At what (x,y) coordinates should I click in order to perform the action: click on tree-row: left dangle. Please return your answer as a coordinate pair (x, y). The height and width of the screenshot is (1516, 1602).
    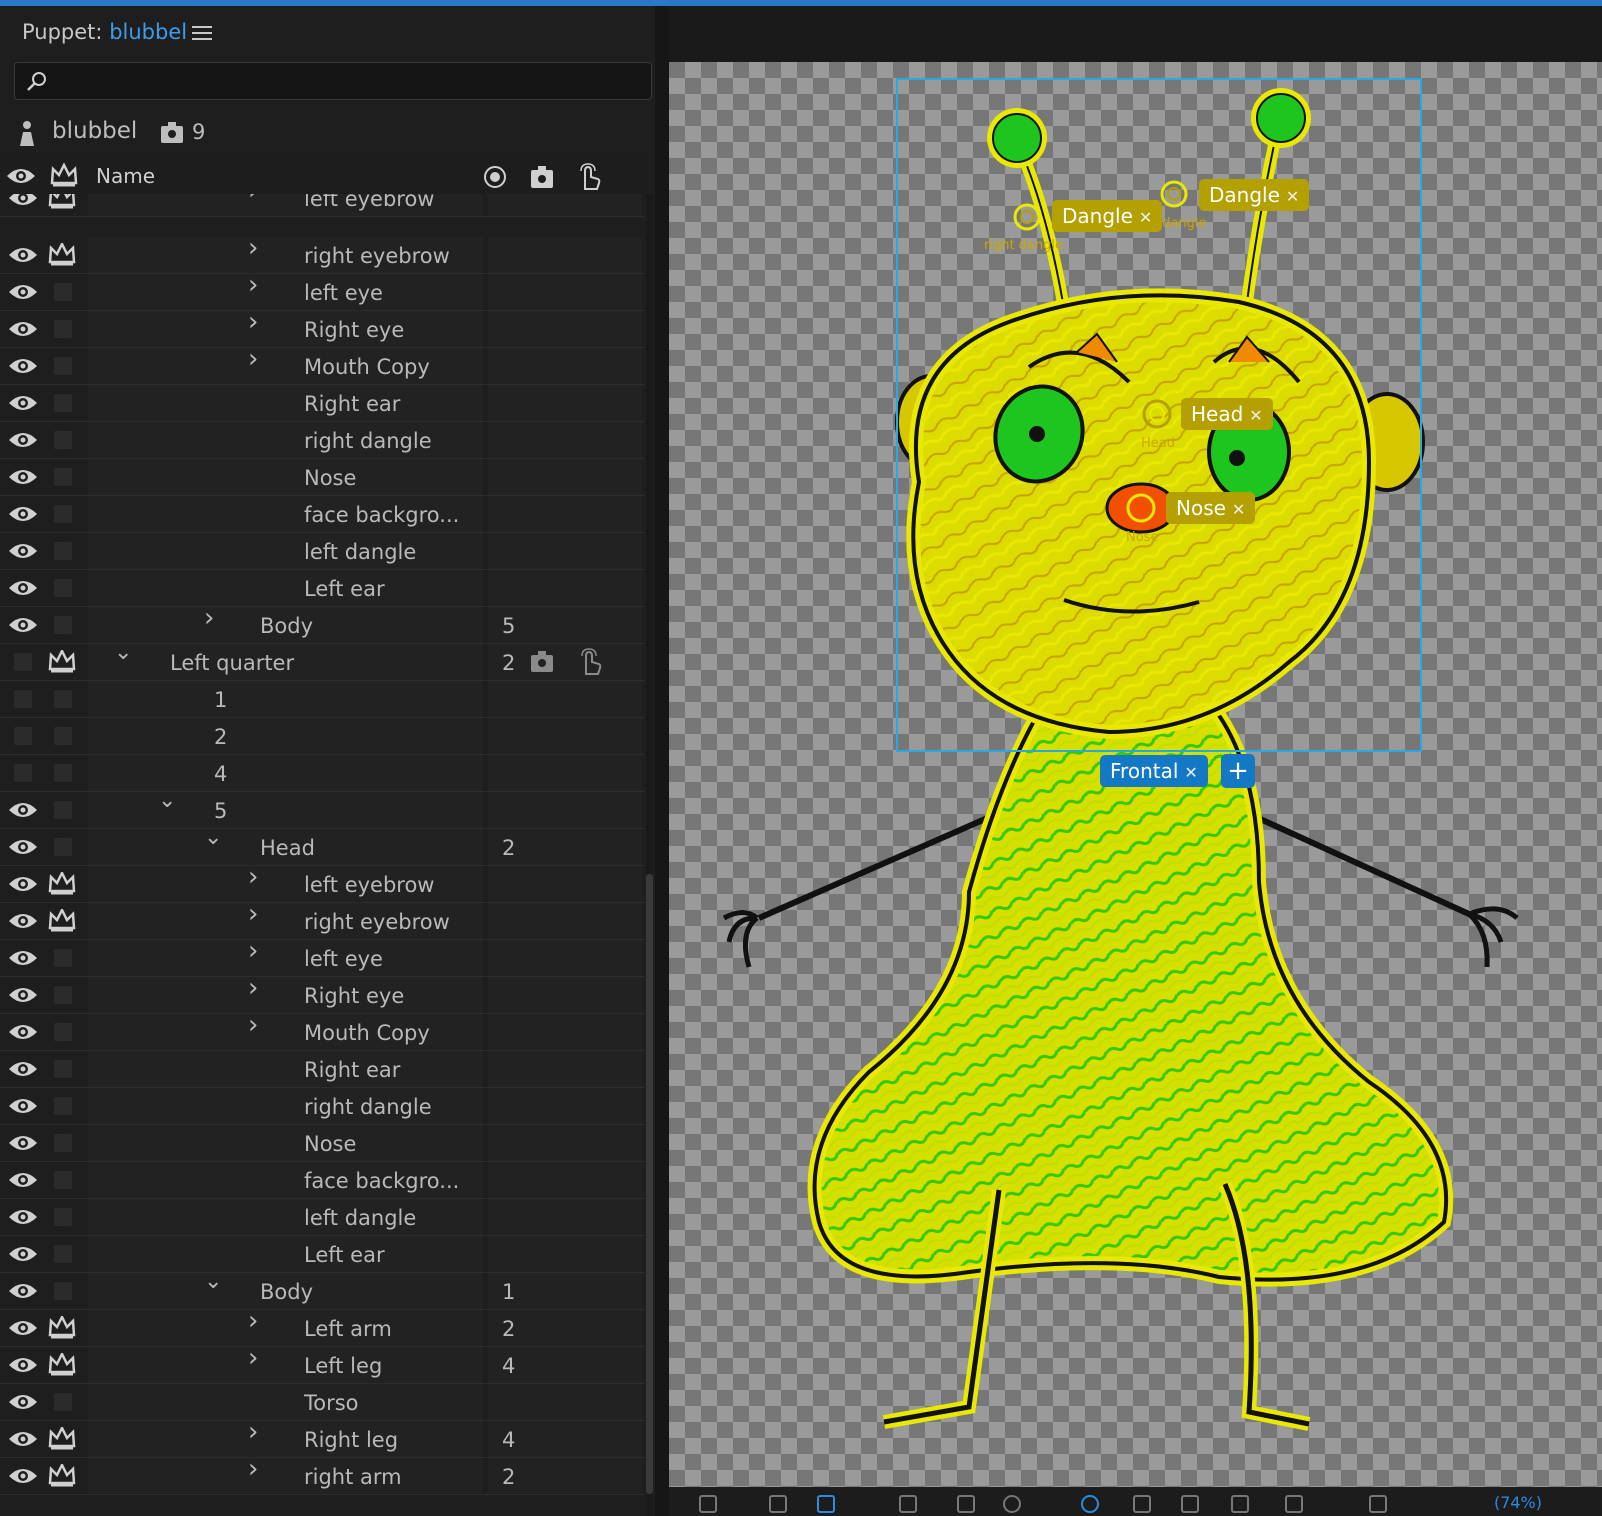
    Looking at the image, I should click on (322, 1217).